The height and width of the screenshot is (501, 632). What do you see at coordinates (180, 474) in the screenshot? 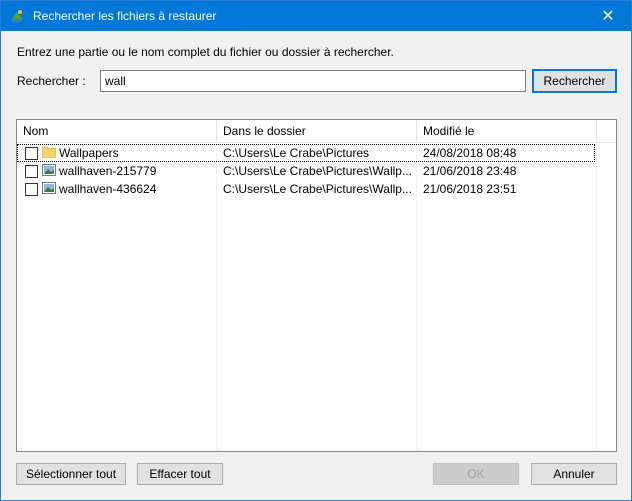
I see `clear-all-button: Effacer tout` at bounding box center [180, 474].